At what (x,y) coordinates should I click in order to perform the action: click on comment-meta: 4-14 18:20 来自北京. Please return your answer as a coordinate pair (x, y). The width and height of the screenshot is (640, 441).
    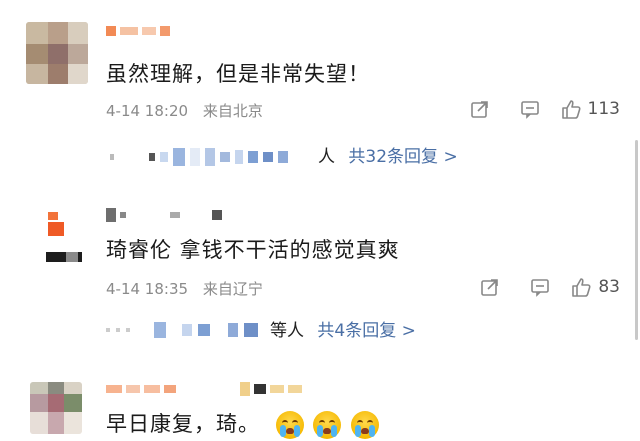
    Looking at the image, I should click on (184, 110).